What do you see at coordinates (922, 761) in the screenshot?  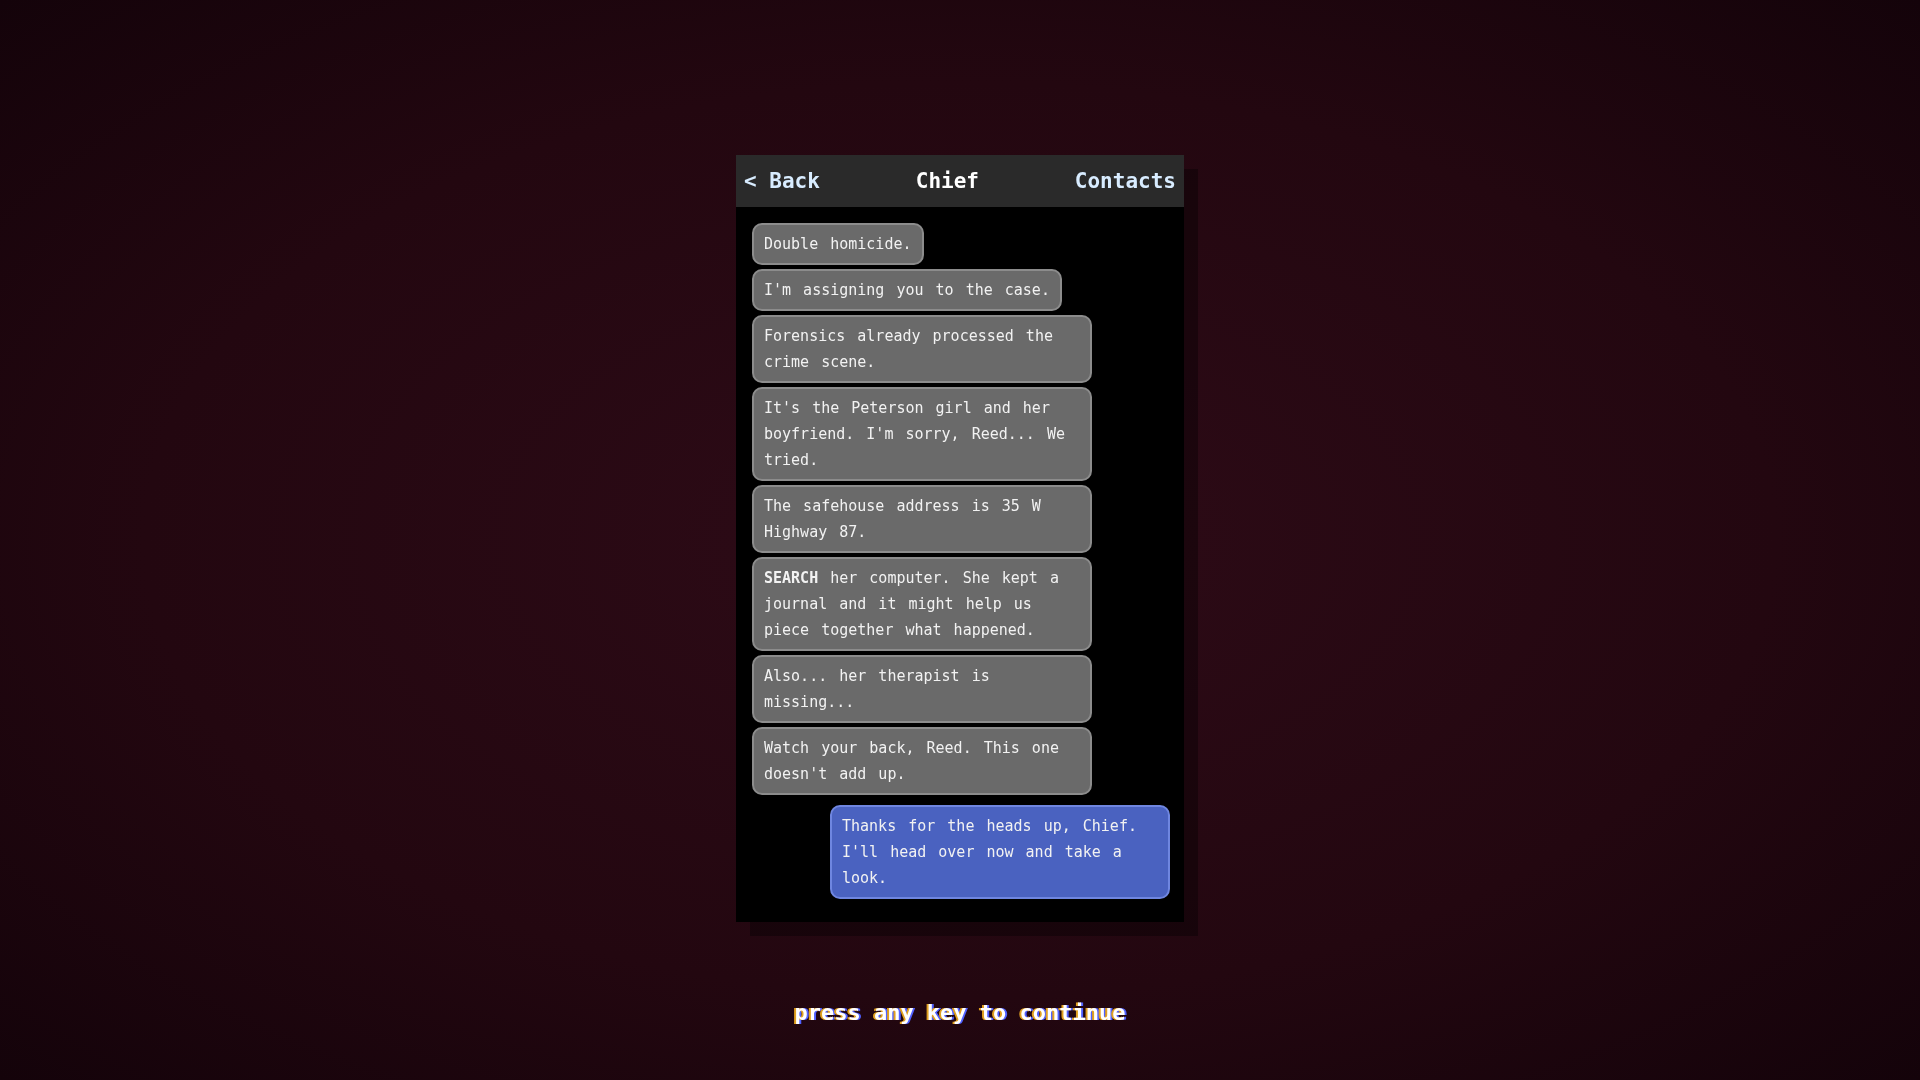 I see `message-bubble: Watch your back, Reed. This one doesn't add up.` at bounding box center [922, 761].